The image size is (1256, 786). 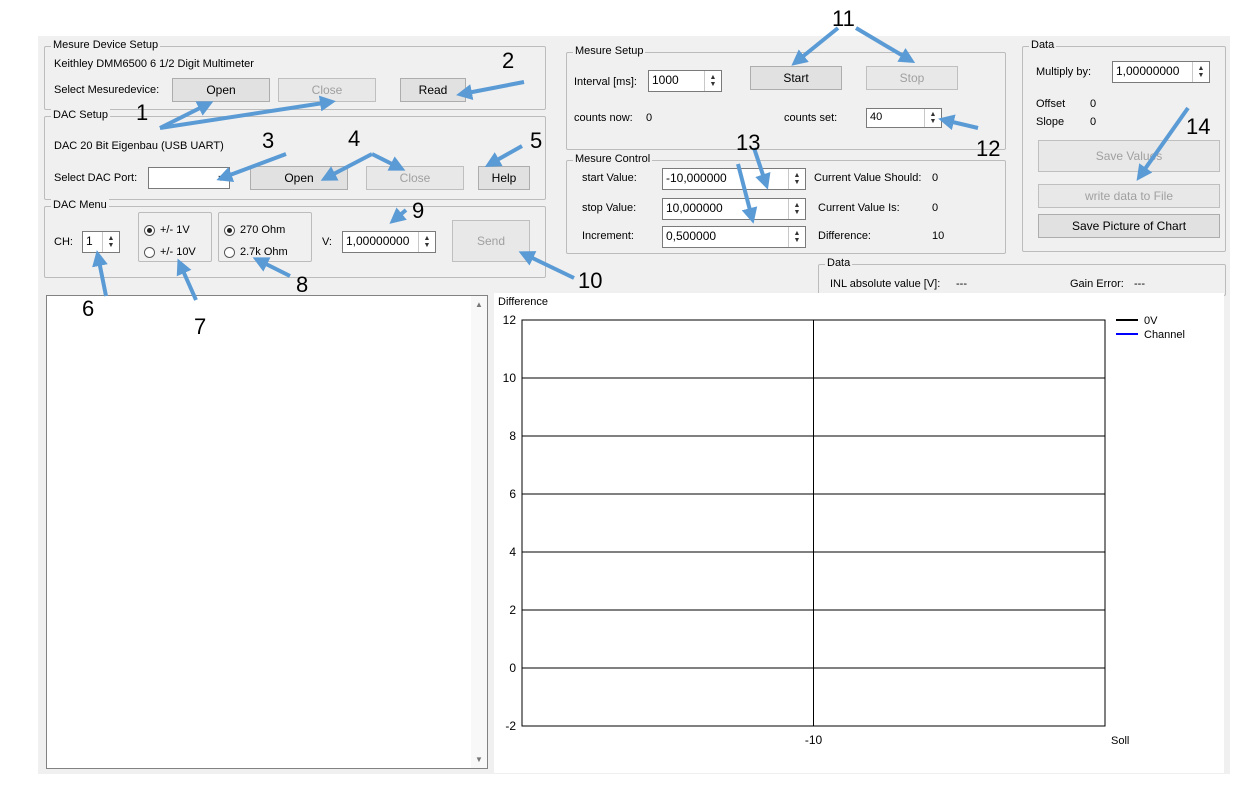 What do you see at coordinates (748, 142) in the screenshot?
I see `annotation-13: 13` at bounding box center [748, 142].